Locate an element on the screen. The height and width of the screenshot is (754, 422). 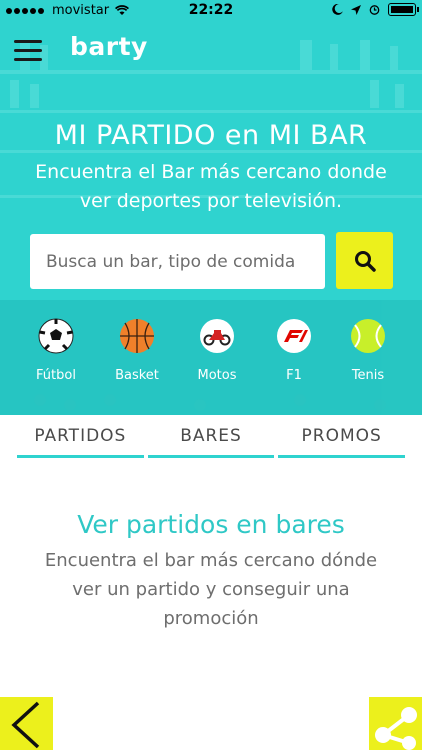
search-button is located at coordinates (364, 260).